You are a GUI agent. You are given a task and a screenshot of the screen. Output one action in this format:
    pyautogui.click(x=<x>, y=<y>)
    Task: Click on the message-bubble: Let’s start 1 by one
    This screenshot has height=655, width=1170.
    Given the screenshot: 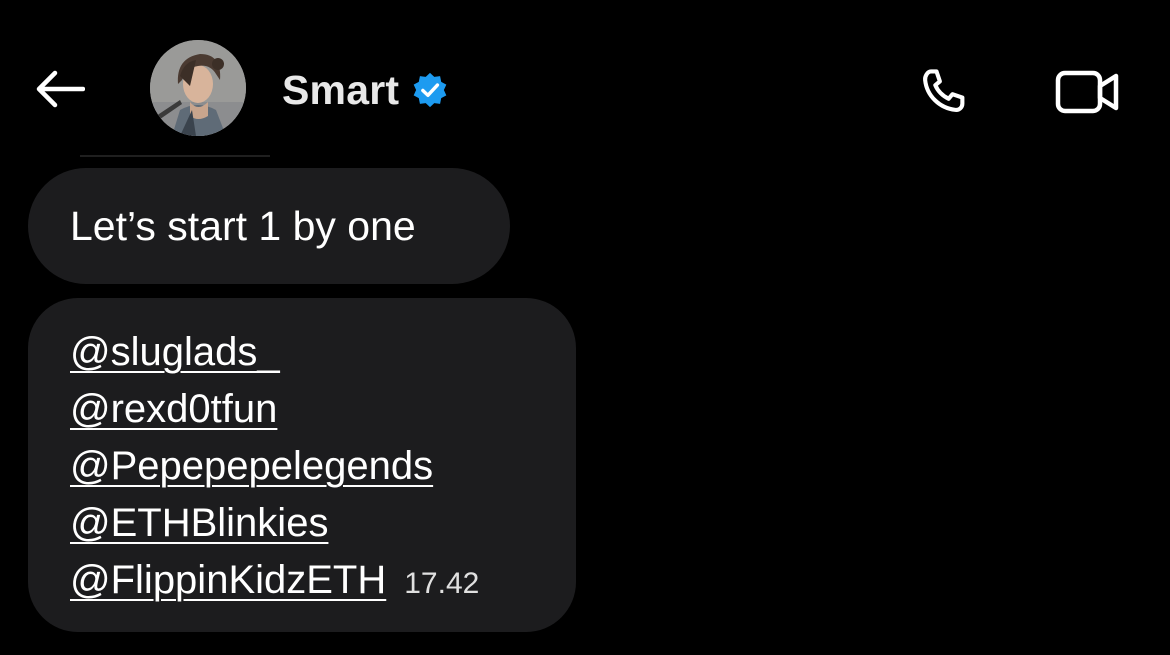 What is the action you would take?
    pyautogui.click(x=269, y=226)
    